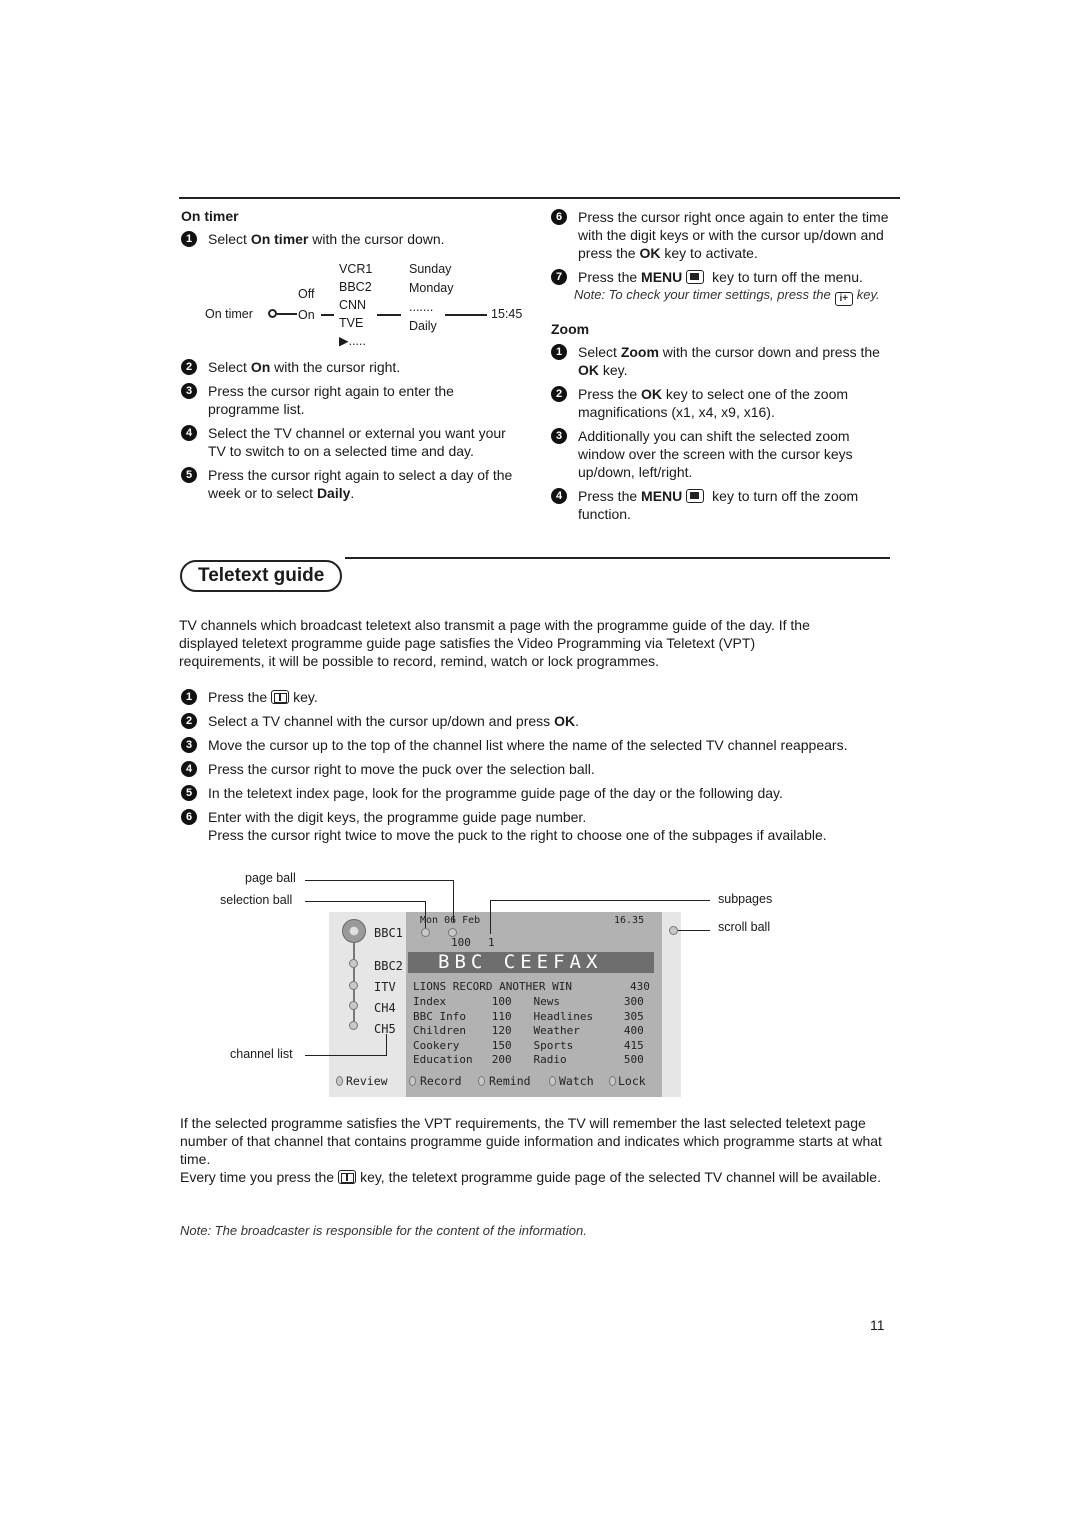 The image size is (1080, 1528). I want to click on step-number: 5, so click(189, 793).